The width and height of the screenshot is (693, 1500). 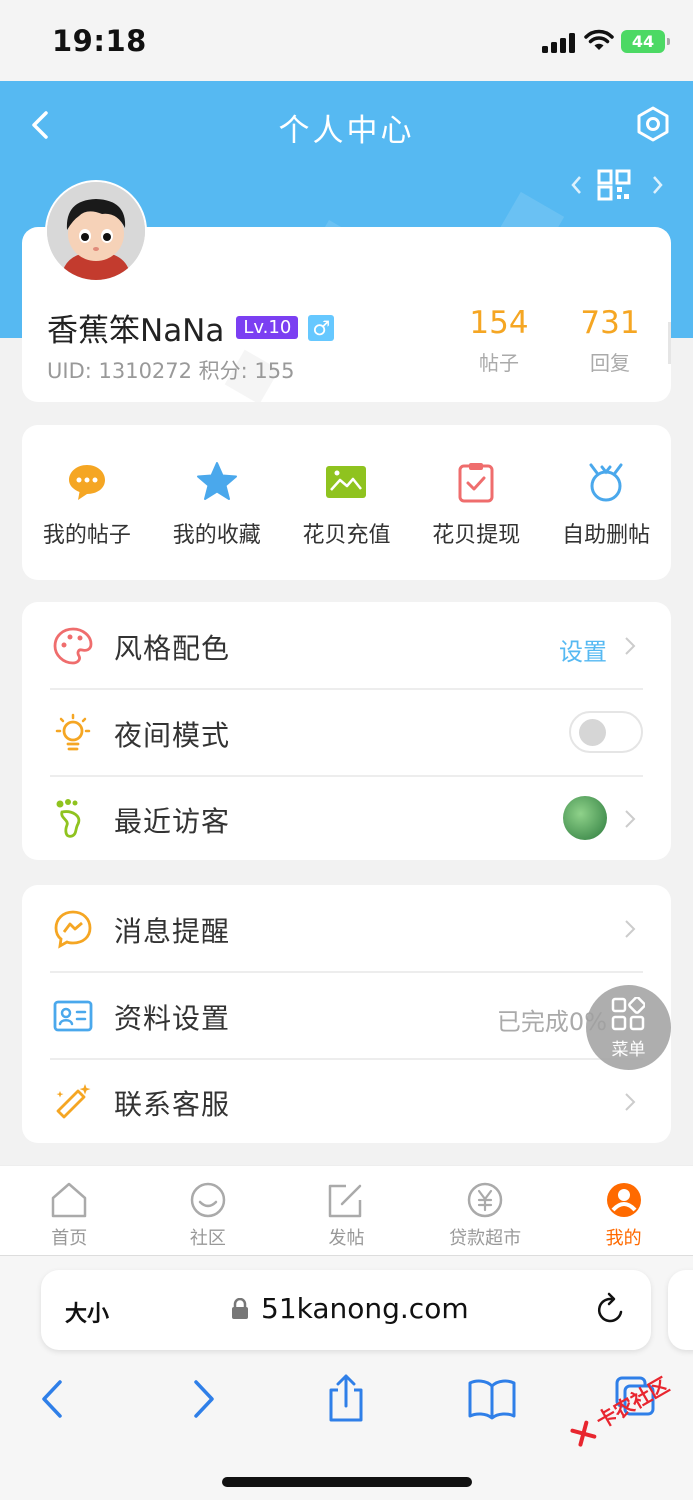 What do you see at coordinates (599, 39) in the screenshot?
I see `wifi-icon` at bounding box center [599, 39].